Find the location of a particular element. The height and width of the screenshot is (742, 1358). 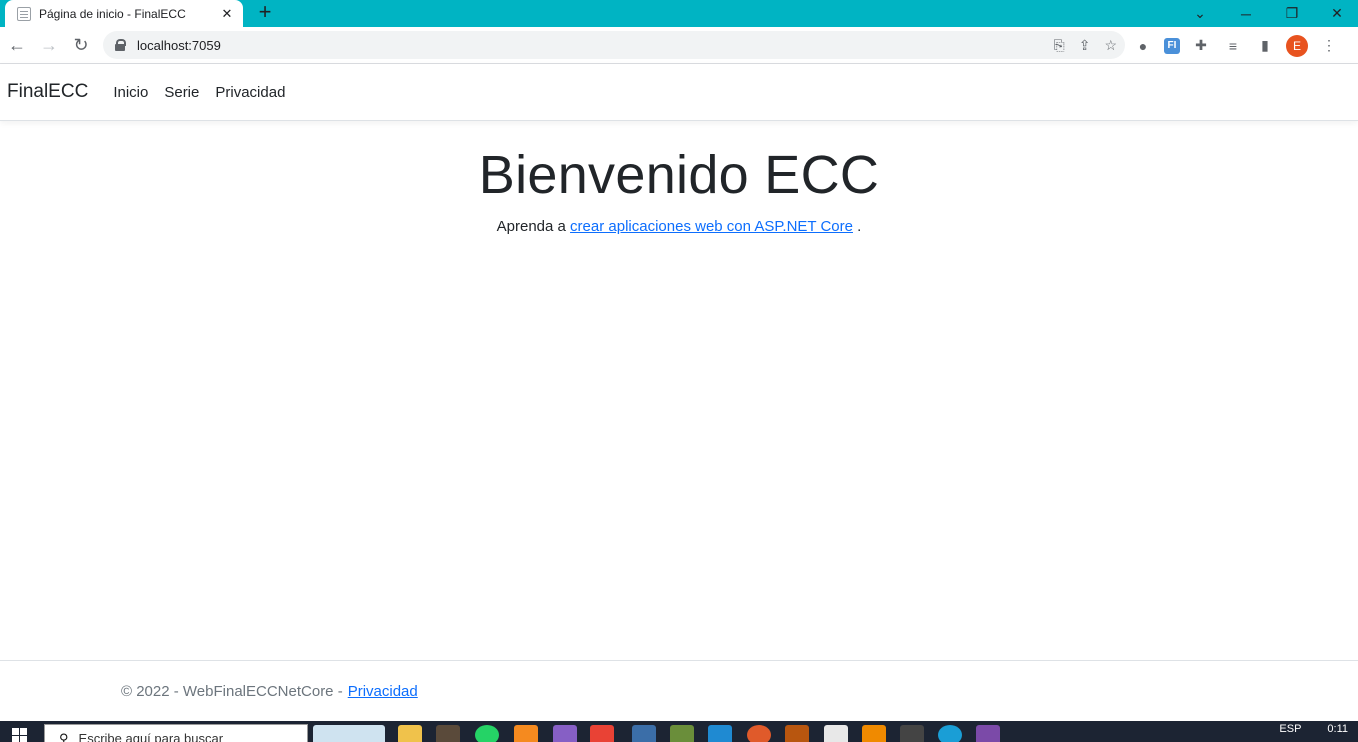

sublime-text-icon is located at coordinates (448, 733).